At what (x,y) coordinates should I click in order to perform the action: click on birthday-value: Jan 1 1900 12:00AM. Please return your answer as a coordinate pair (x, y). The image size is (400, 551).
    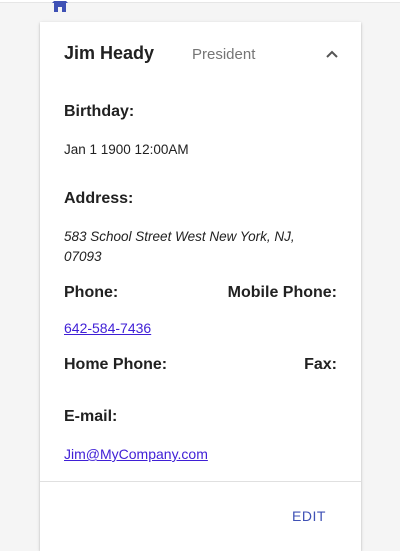
    Looking at the image, I should click on (126, 149).